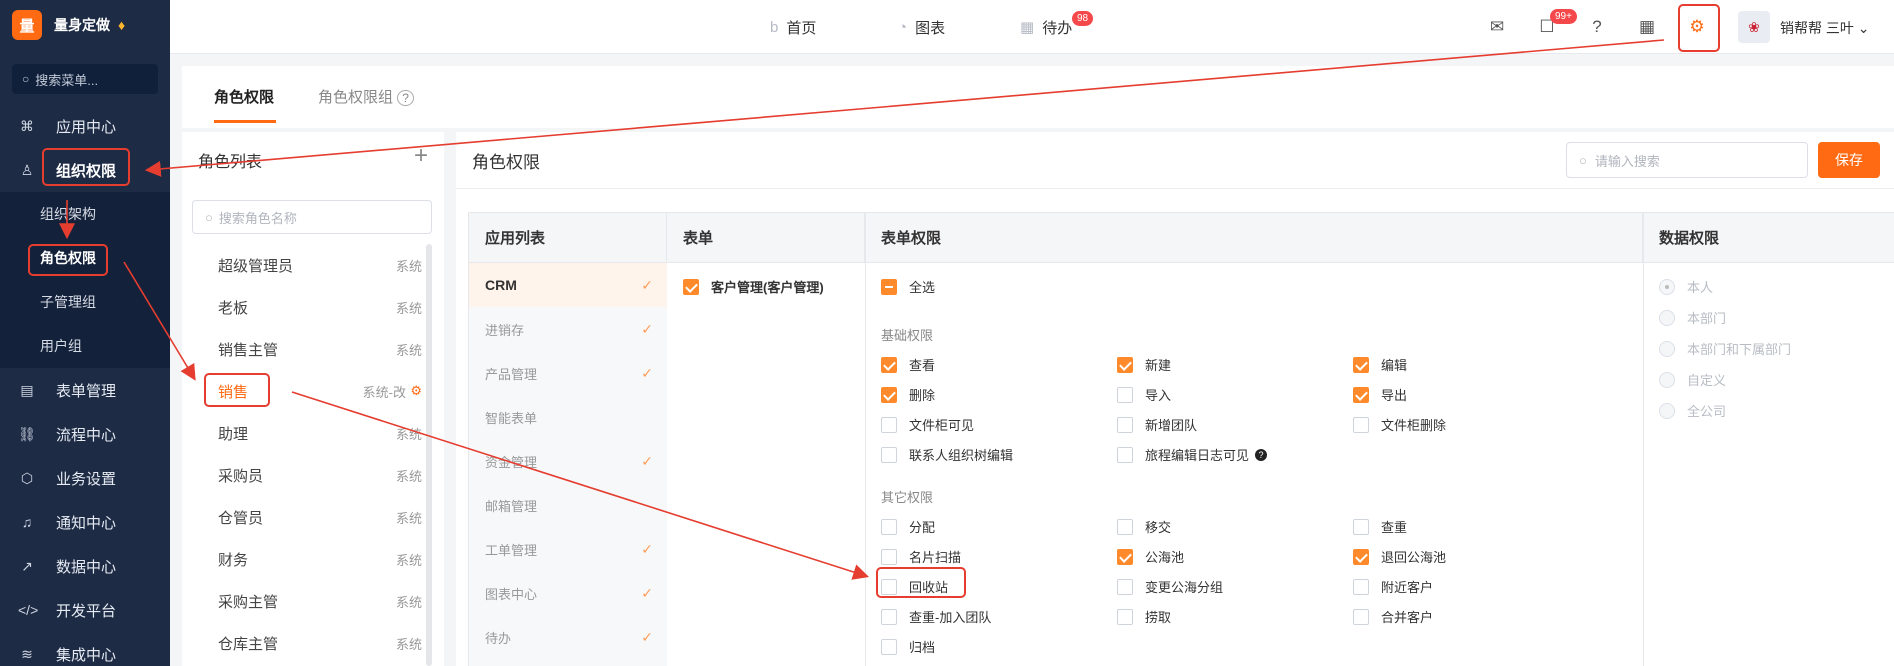  Describe the element at coordinates (1687, 160) in the screenshot. I see `permission-search-input: ○ 请输入搜索` at that location.